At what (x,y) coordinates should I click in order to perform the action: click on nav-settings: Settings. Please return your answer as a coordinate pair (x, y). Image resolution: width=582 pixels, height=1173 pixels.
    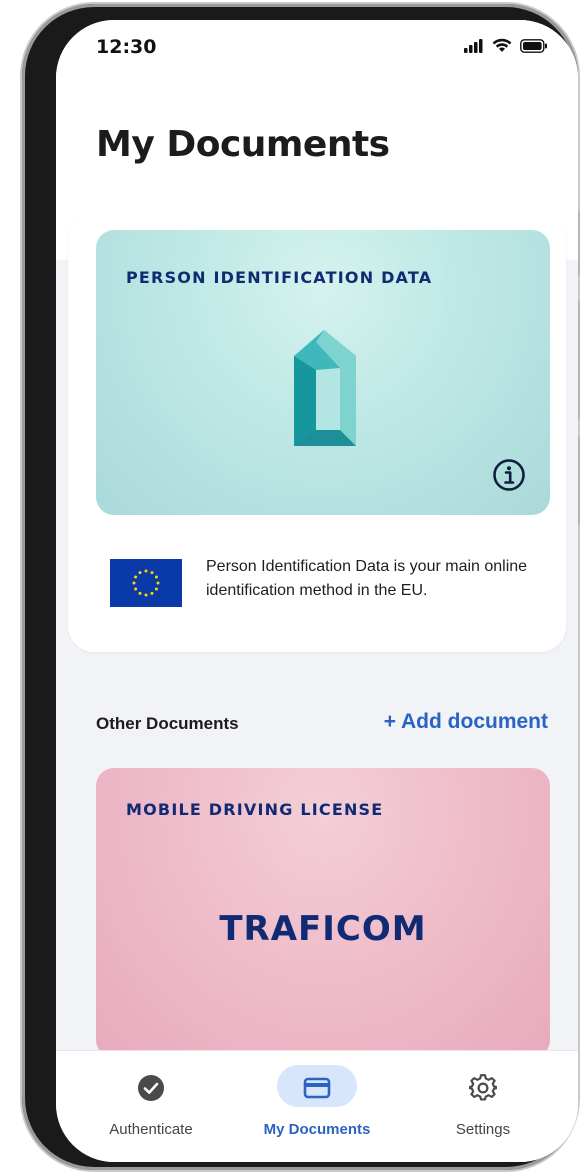
    Looking at the image, I should click on (483, 1110).